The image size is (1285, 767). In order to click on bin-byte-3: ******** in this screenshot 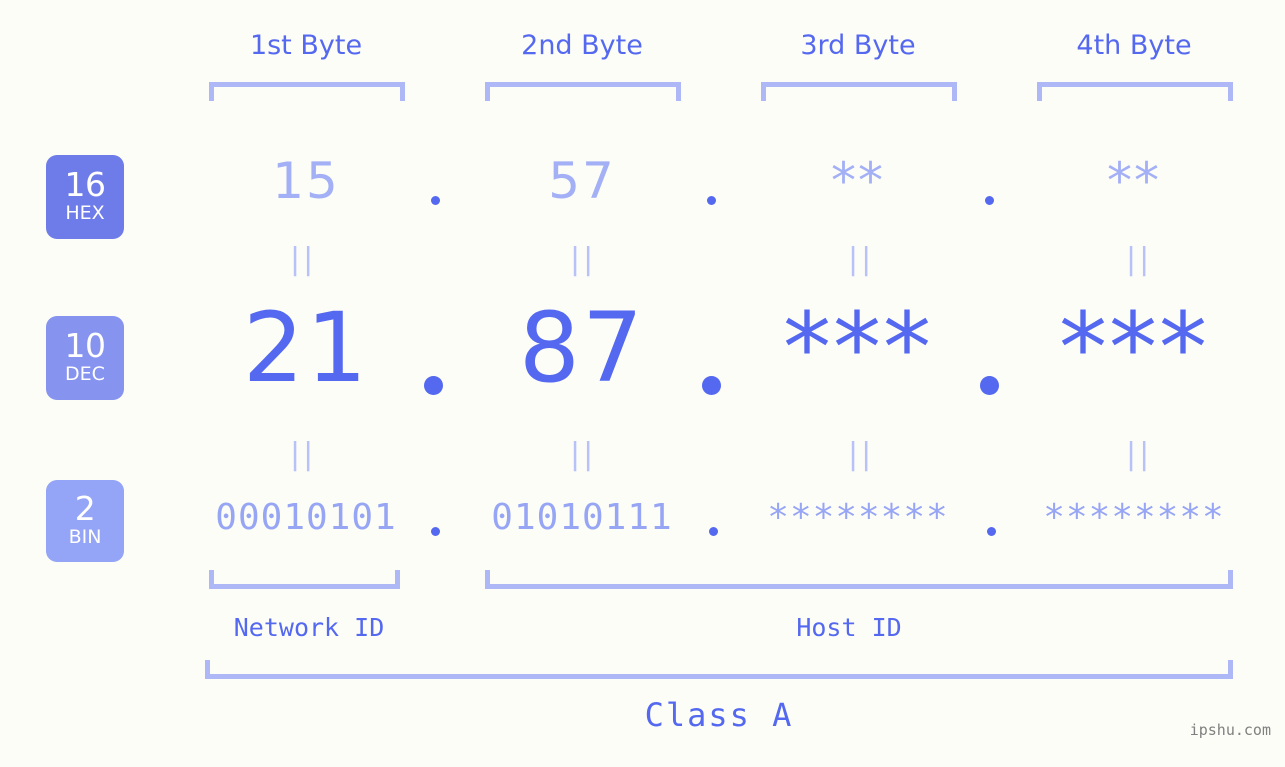, I will do `click(858, 517)`.